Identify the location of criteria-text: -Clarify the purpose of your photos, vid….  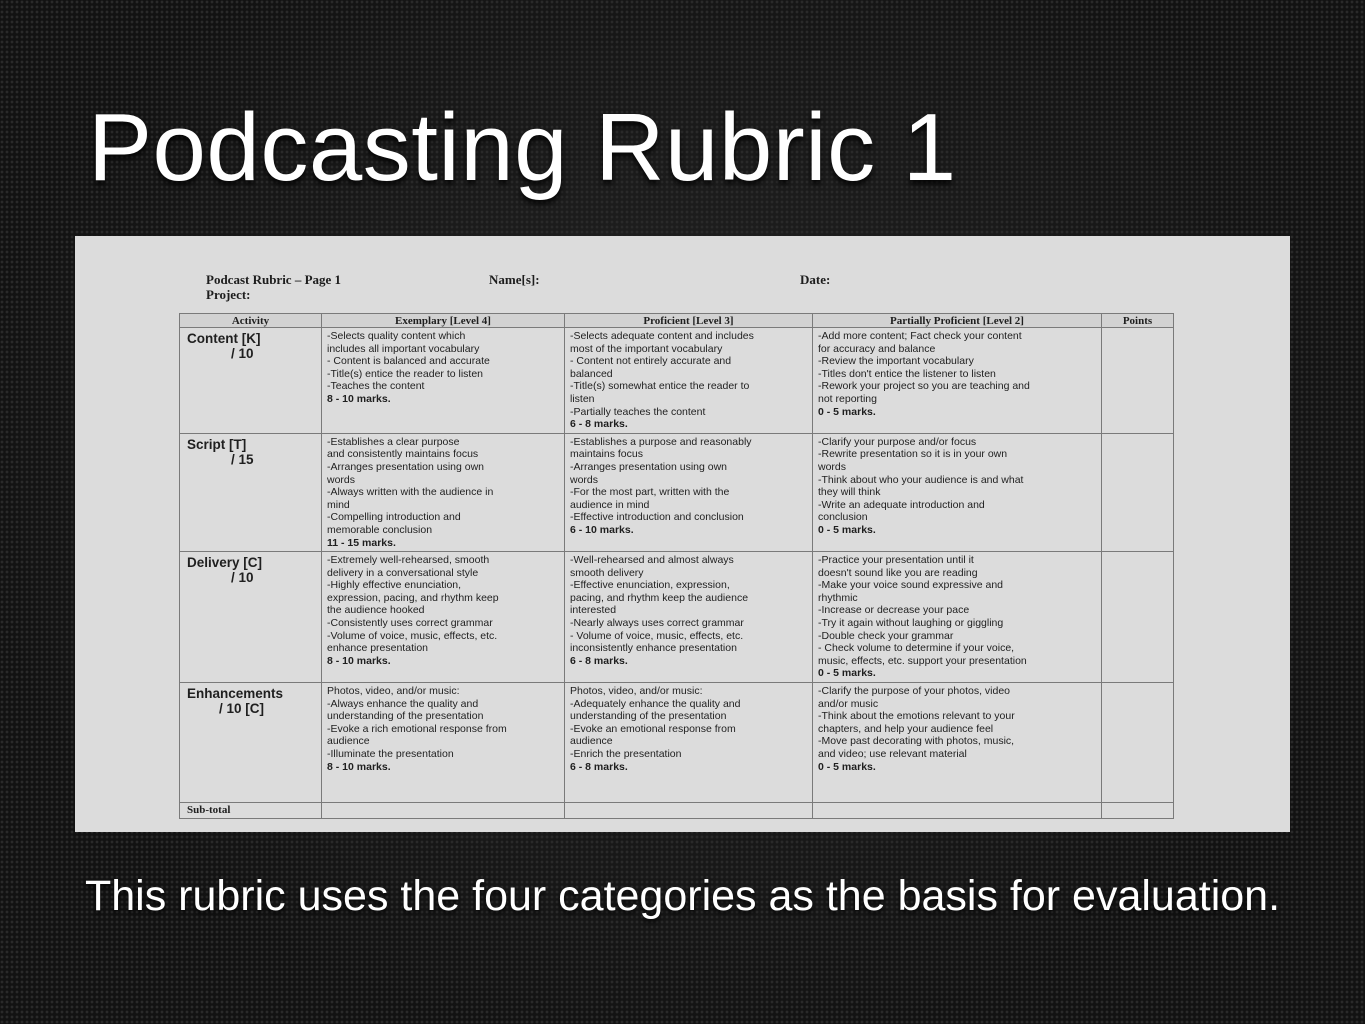
(916, 722).